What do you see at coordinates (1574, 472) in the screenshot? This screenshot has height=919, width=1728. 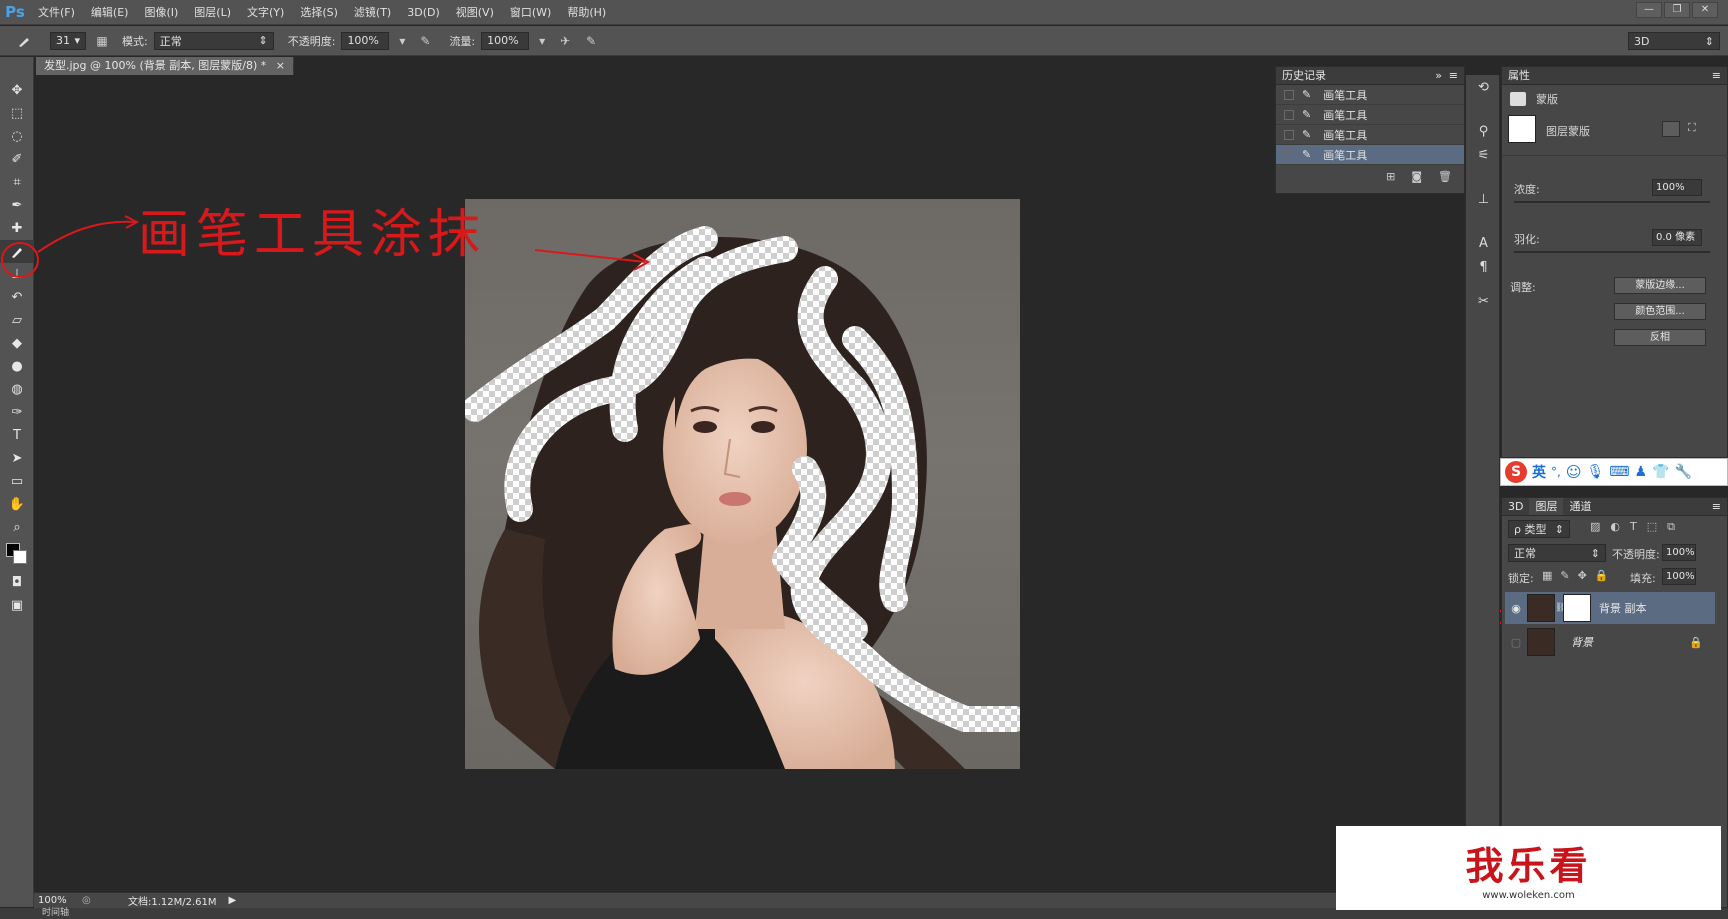 I see `emoji-icon: ☺` at bounding box center [1574, 472].